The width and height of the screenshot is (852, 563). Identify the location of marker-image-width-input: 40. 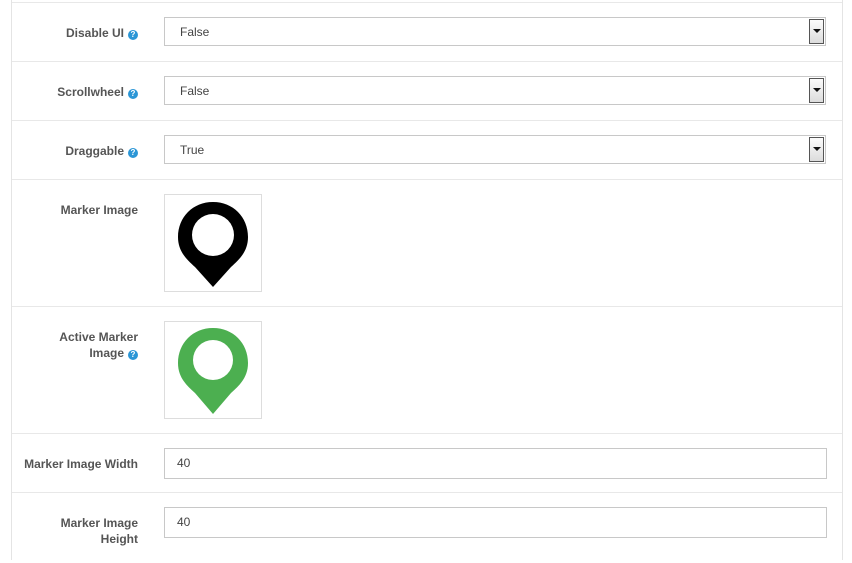
(495, 463).